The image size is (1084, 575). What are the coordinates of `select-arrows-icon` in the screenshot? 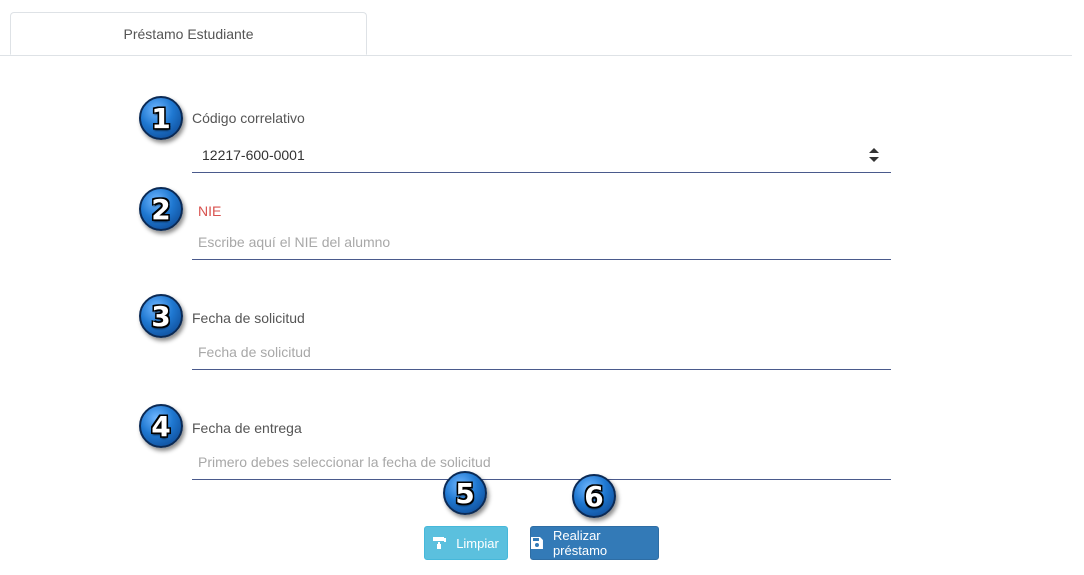 It's located at (874, 155).